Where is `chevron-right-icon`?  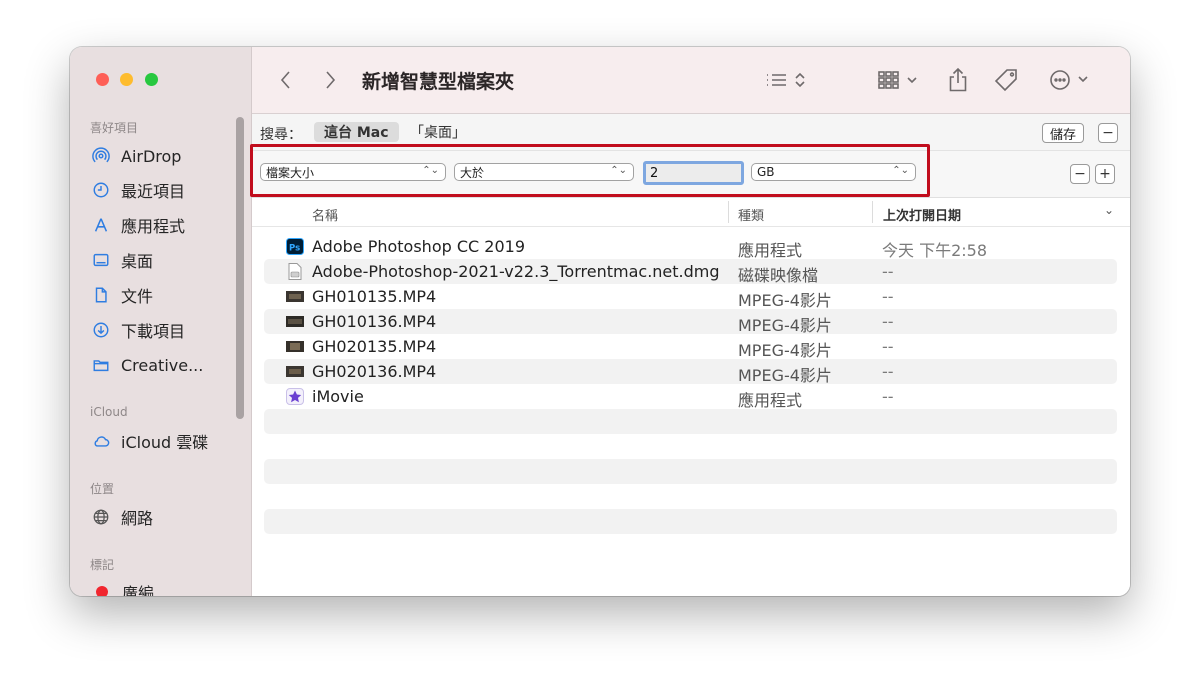 chevron-right-icon is located at coordinates (331, 80).